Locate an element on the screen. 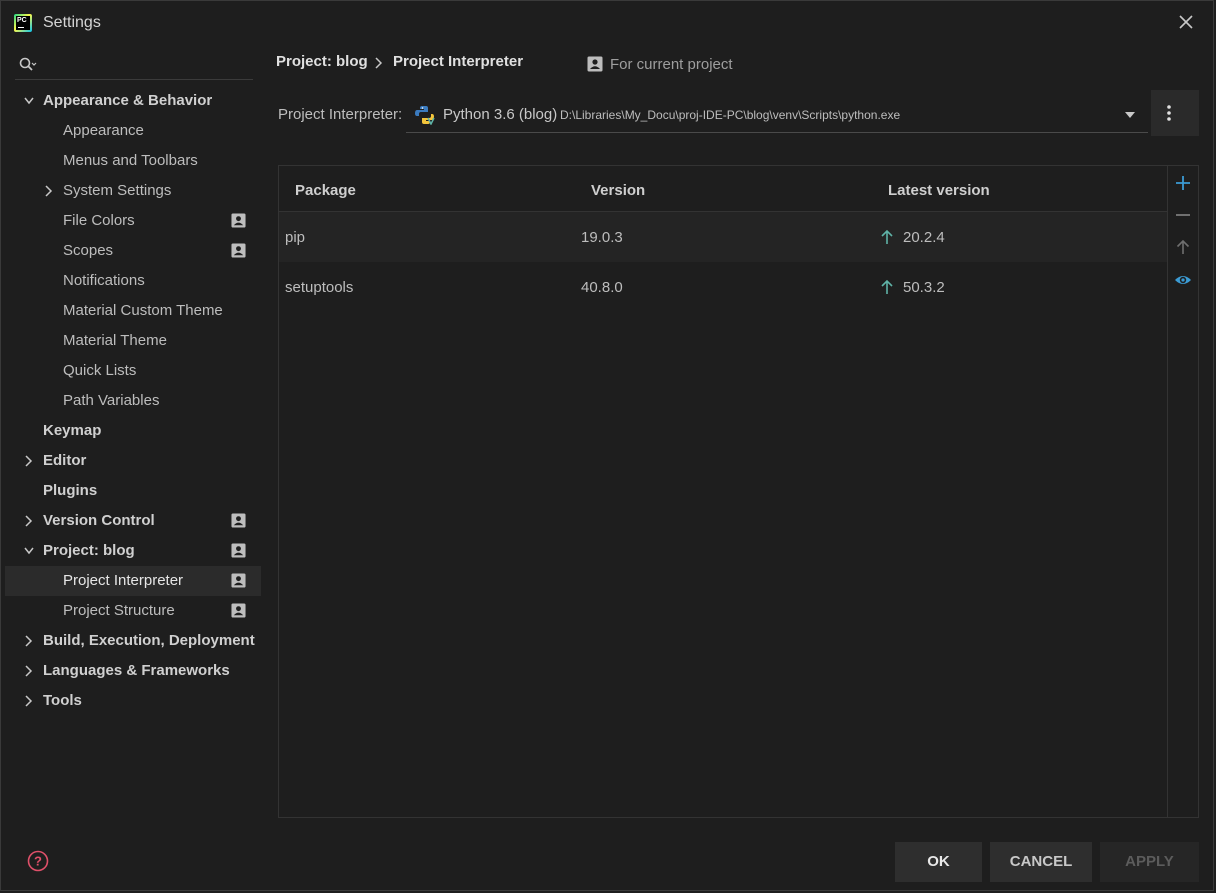 The height and width of the screenshot is (893, 1216). interpreter-label: Project Interpreter: is located at coordinates (340, 114).